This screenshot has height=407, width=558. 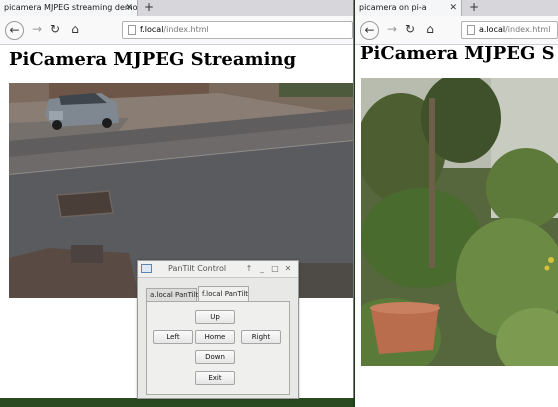 I want to click on browser-tab: picamera on pi-a ✕, so click(x=408, y=8).